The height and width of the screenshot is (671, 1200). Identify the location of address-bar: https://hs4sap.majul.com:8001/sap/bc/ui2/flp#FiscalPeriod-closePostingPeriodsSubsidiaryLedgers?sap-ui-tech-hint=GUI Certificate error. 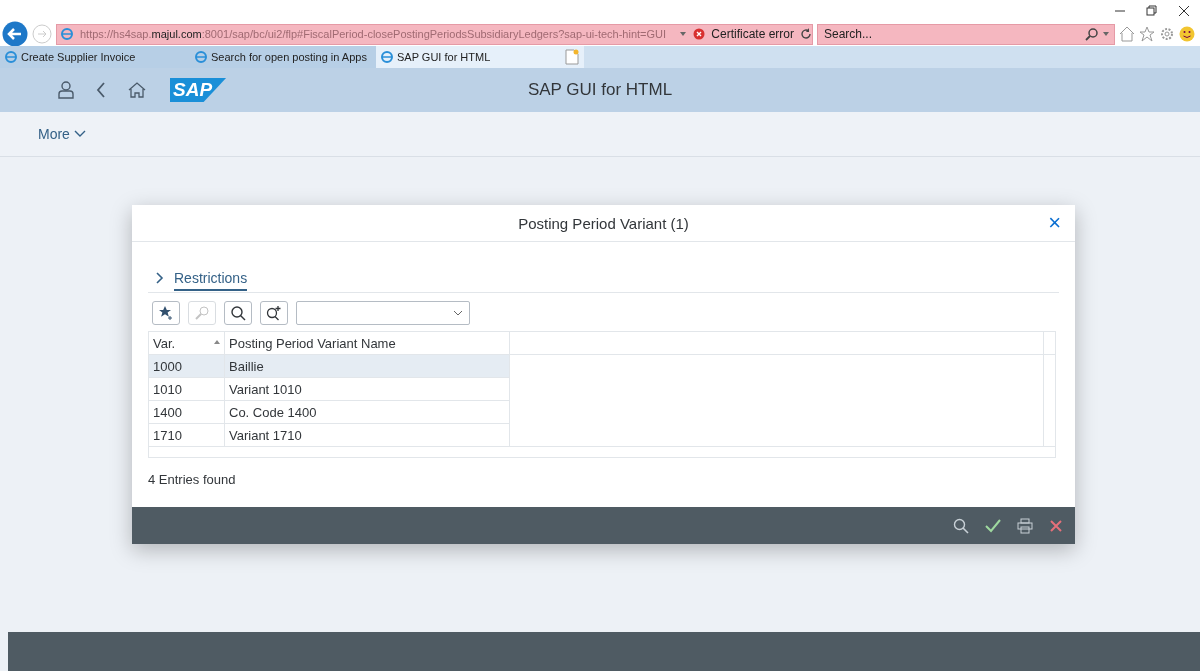
(434, 34).